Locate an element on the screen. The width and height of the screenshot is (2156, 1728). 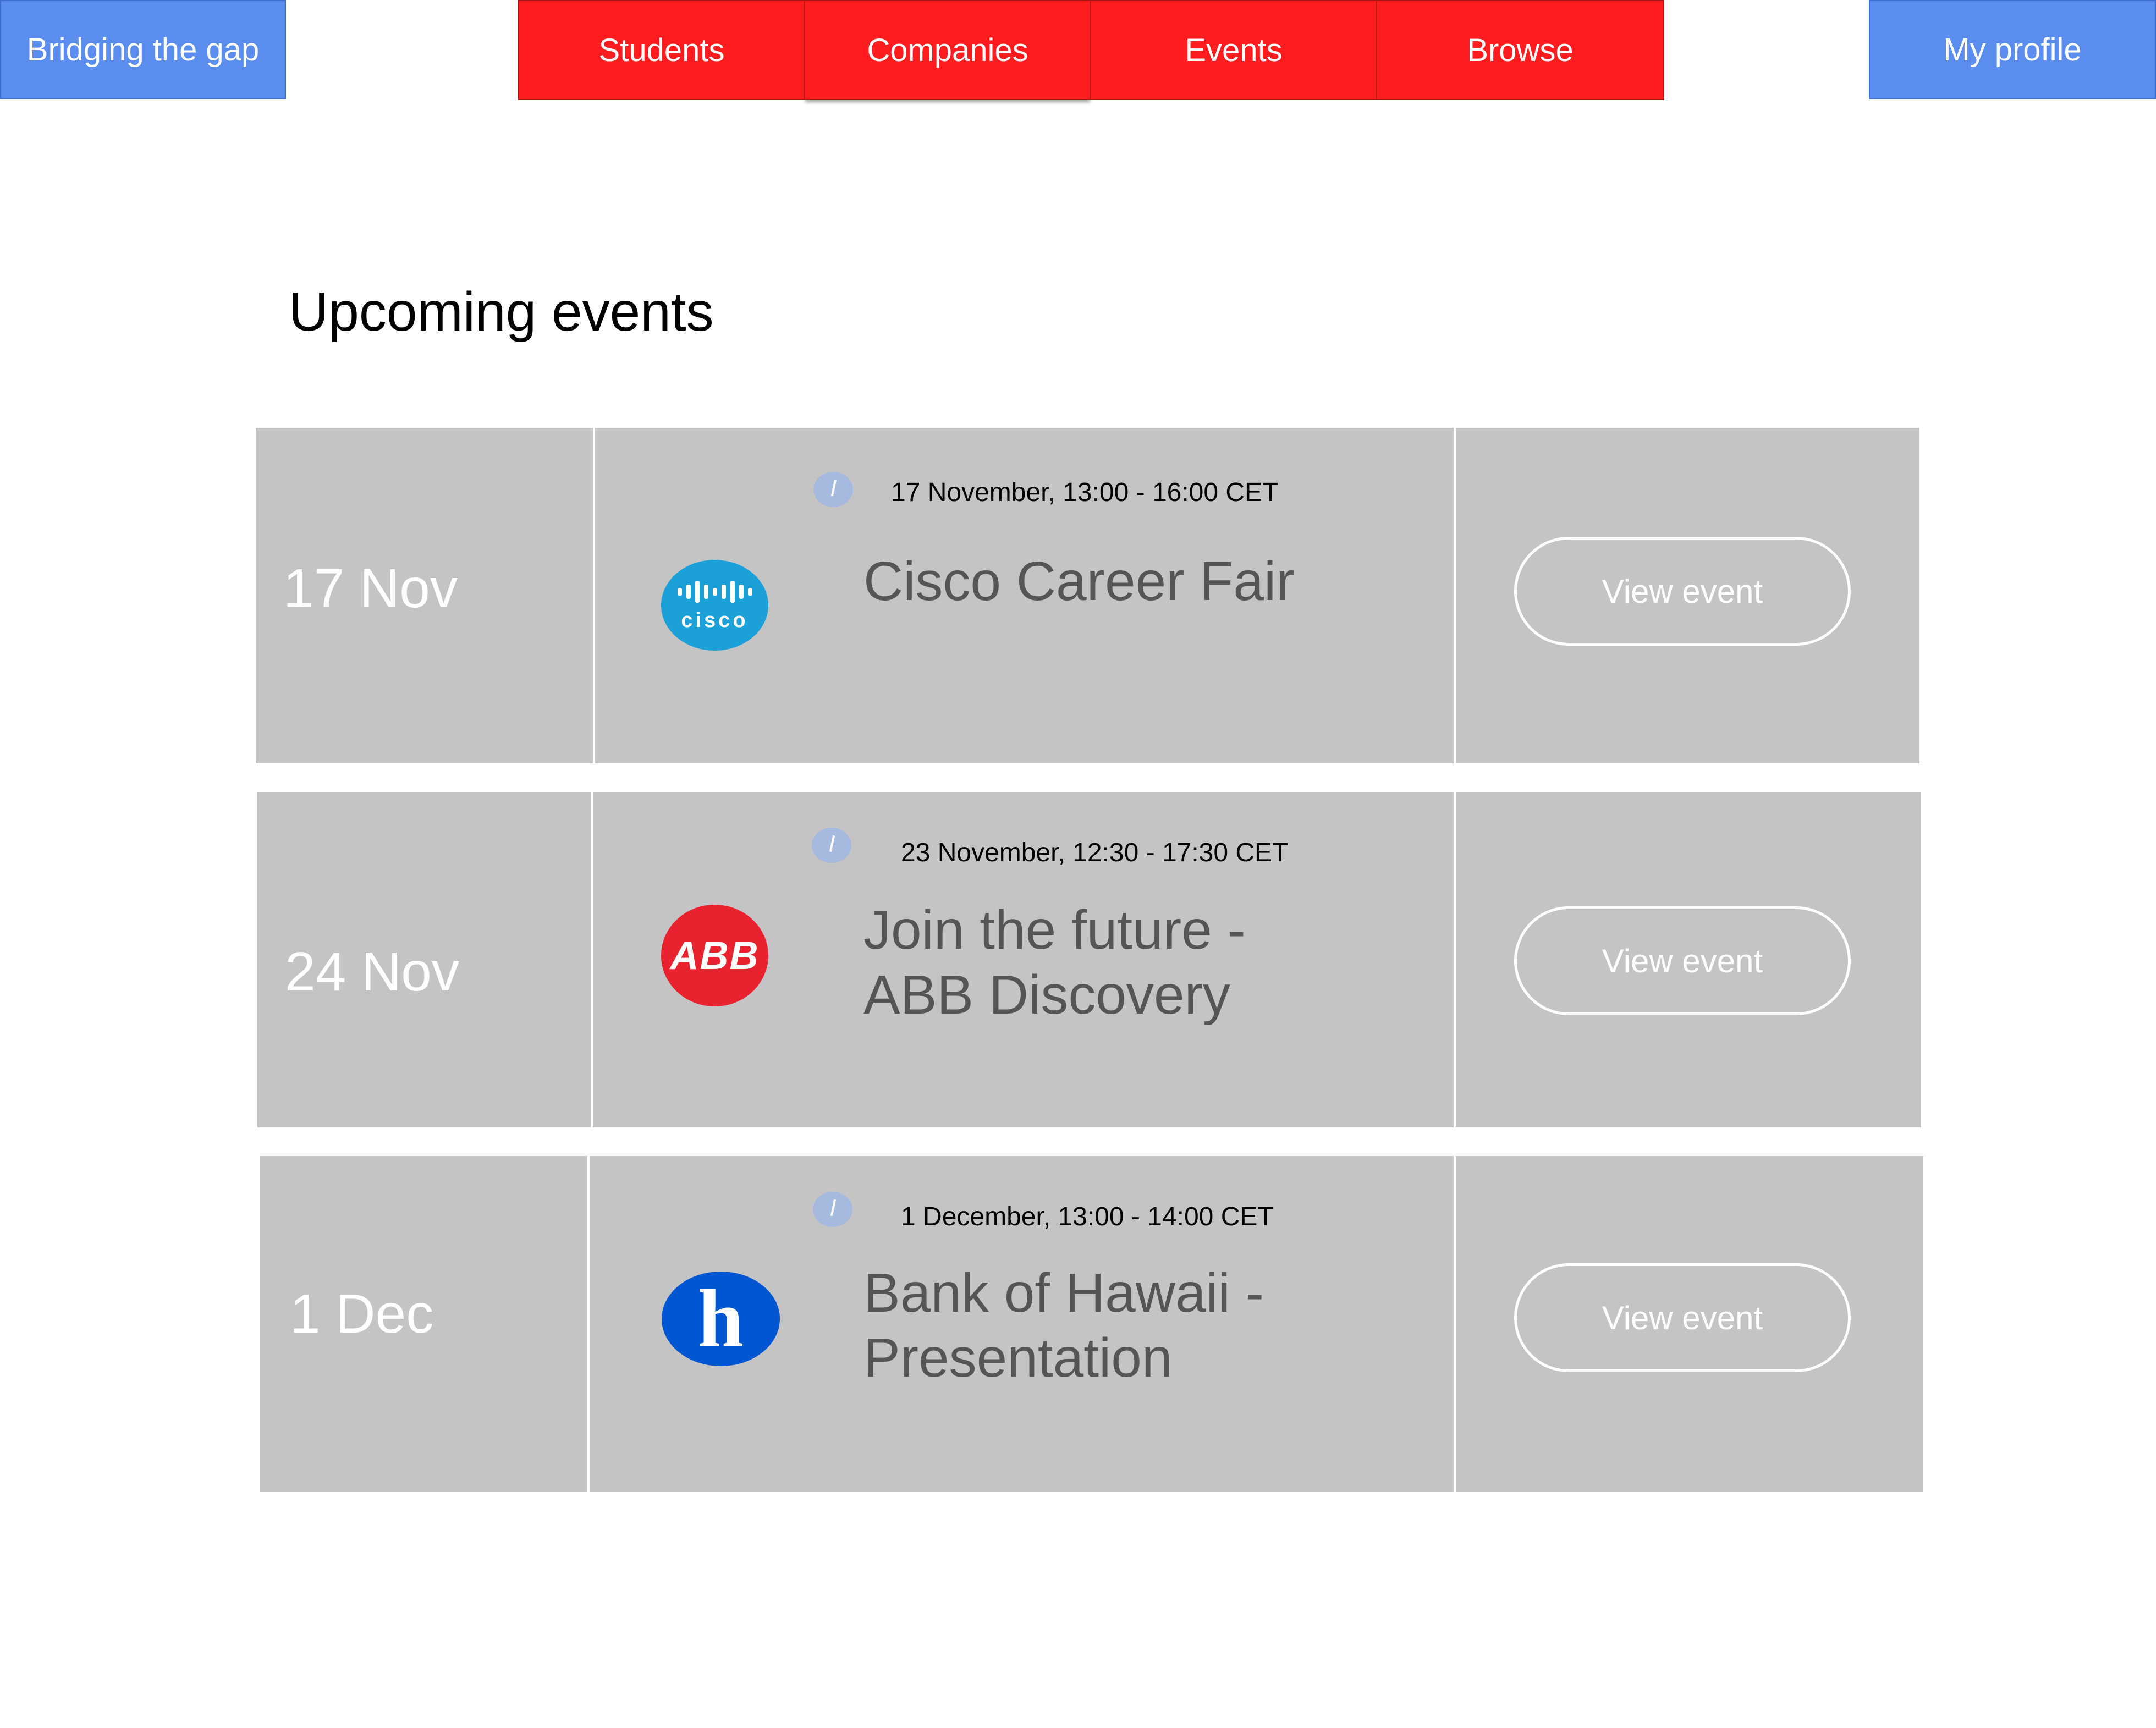
nav-tab-events: Events is located at coordinates (1233, 50).